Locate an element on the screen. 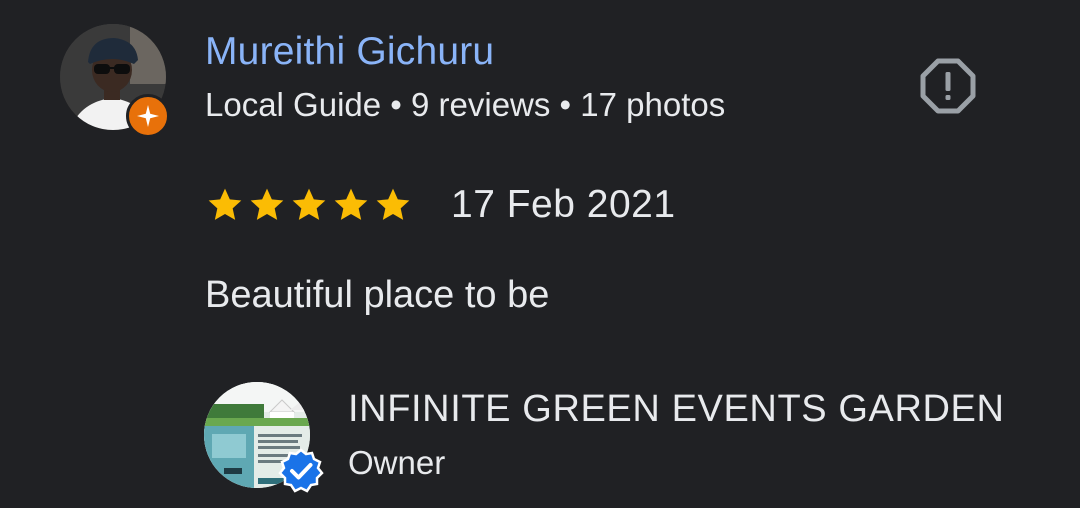  report-octagon-icon is located at coordinates (948, 86).